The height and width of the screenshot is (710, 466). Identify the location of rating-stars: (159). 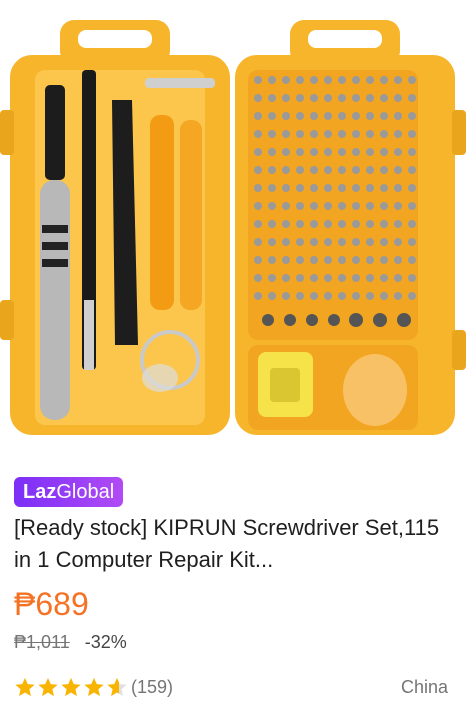
(93, 687).